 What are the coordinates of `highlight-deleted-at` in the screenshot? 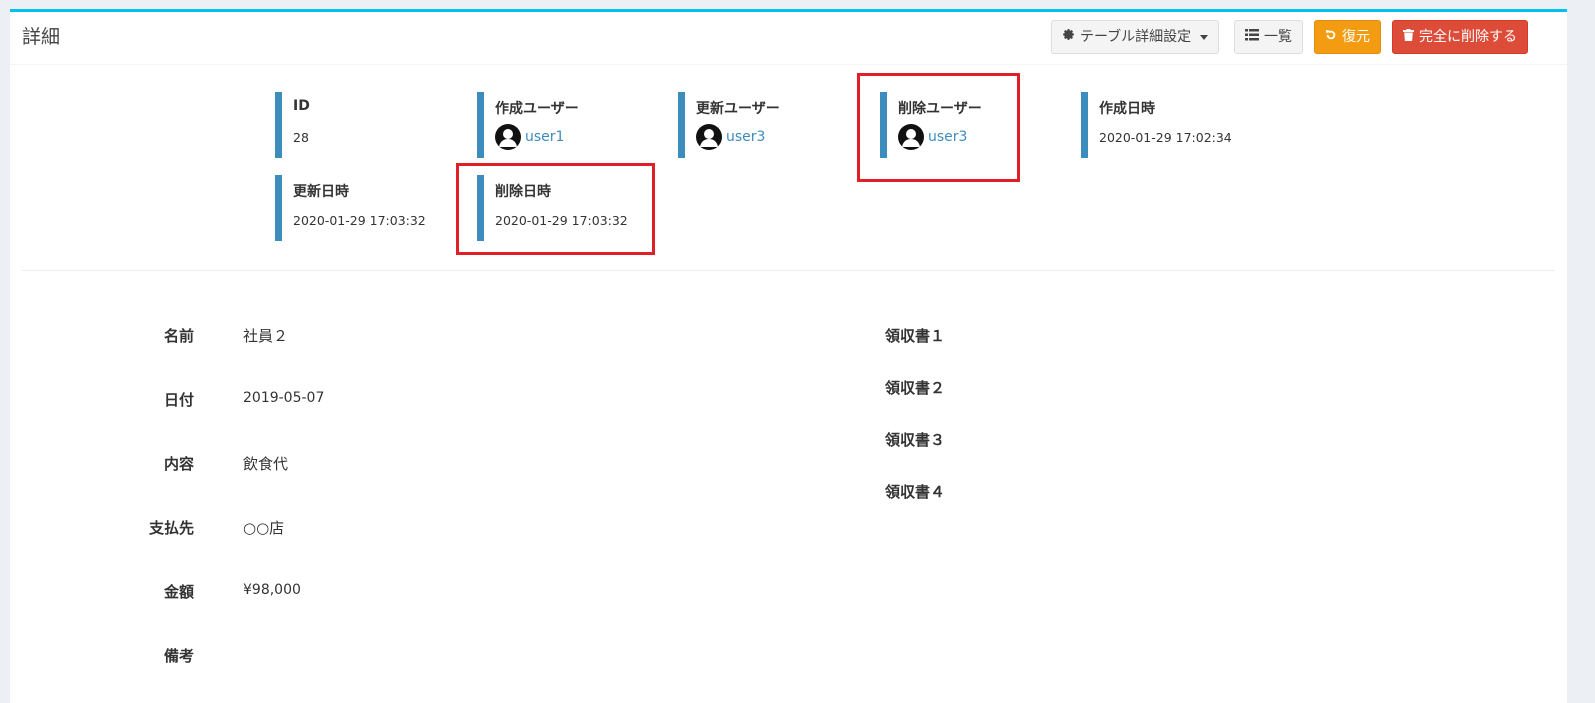 It's located at (555, 209).